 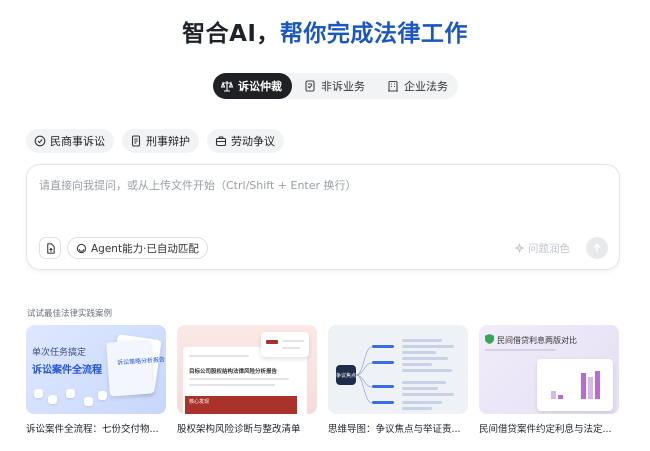 What do you see at coordinates (221, 141) in the screenshot?
I see `briefcase-icon` at bounding box center [221, 141].